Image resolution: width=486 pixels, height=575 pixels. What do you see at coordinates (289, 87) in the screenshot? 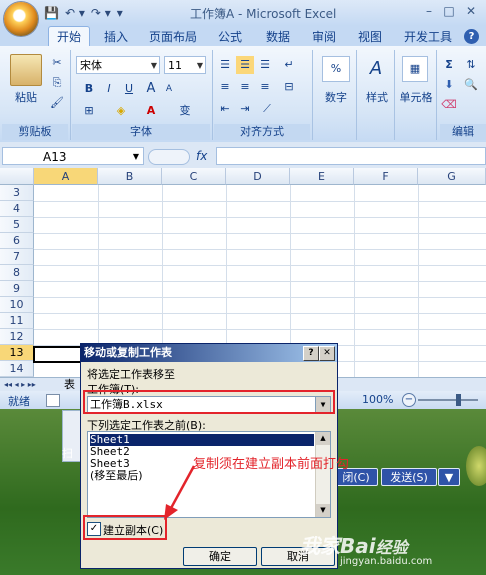
I see `merge-center-icon: ⊟` at bounding box center [289, 87].